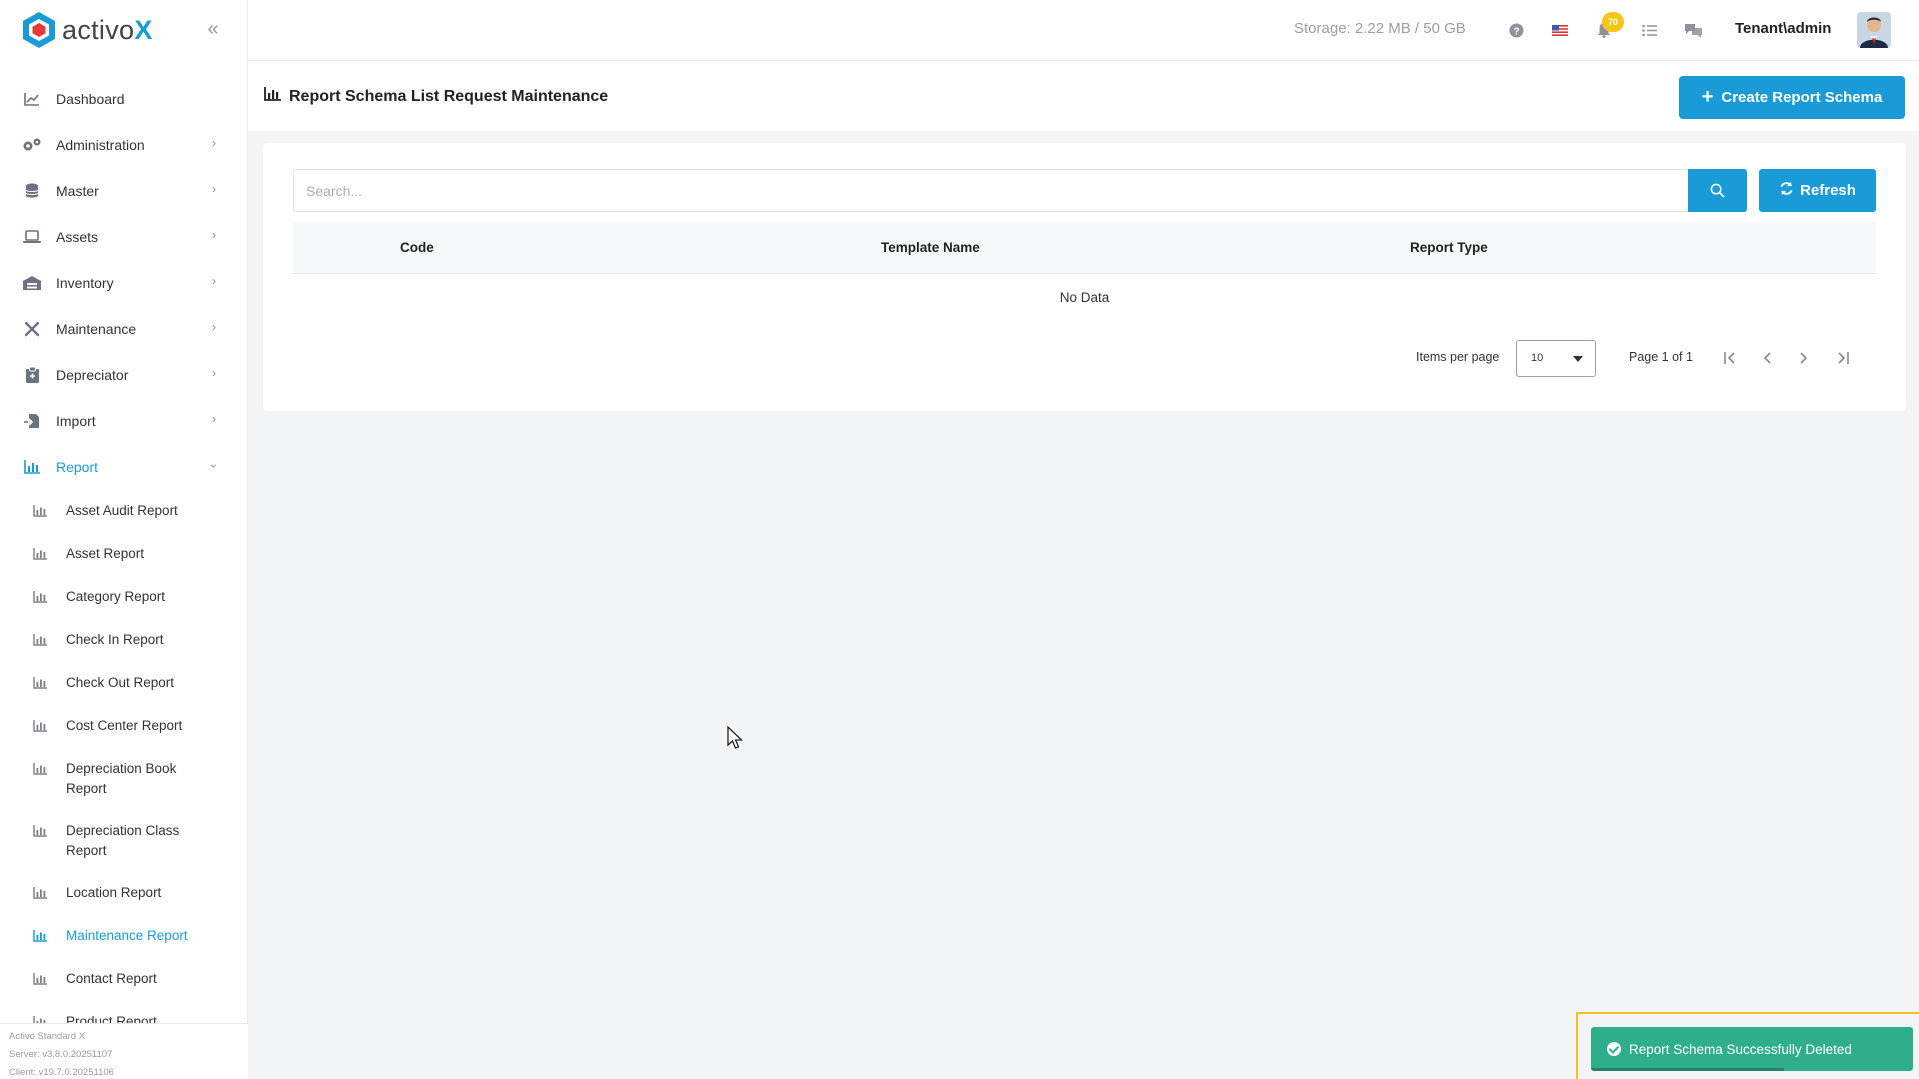 Image resolution: width=1919 pixels, height=1079 pixels. What do you see at coordinates (85, 283) in the screenshot?
I see `sidebar-item-label: Inventory` at bounding box center [85, 283].